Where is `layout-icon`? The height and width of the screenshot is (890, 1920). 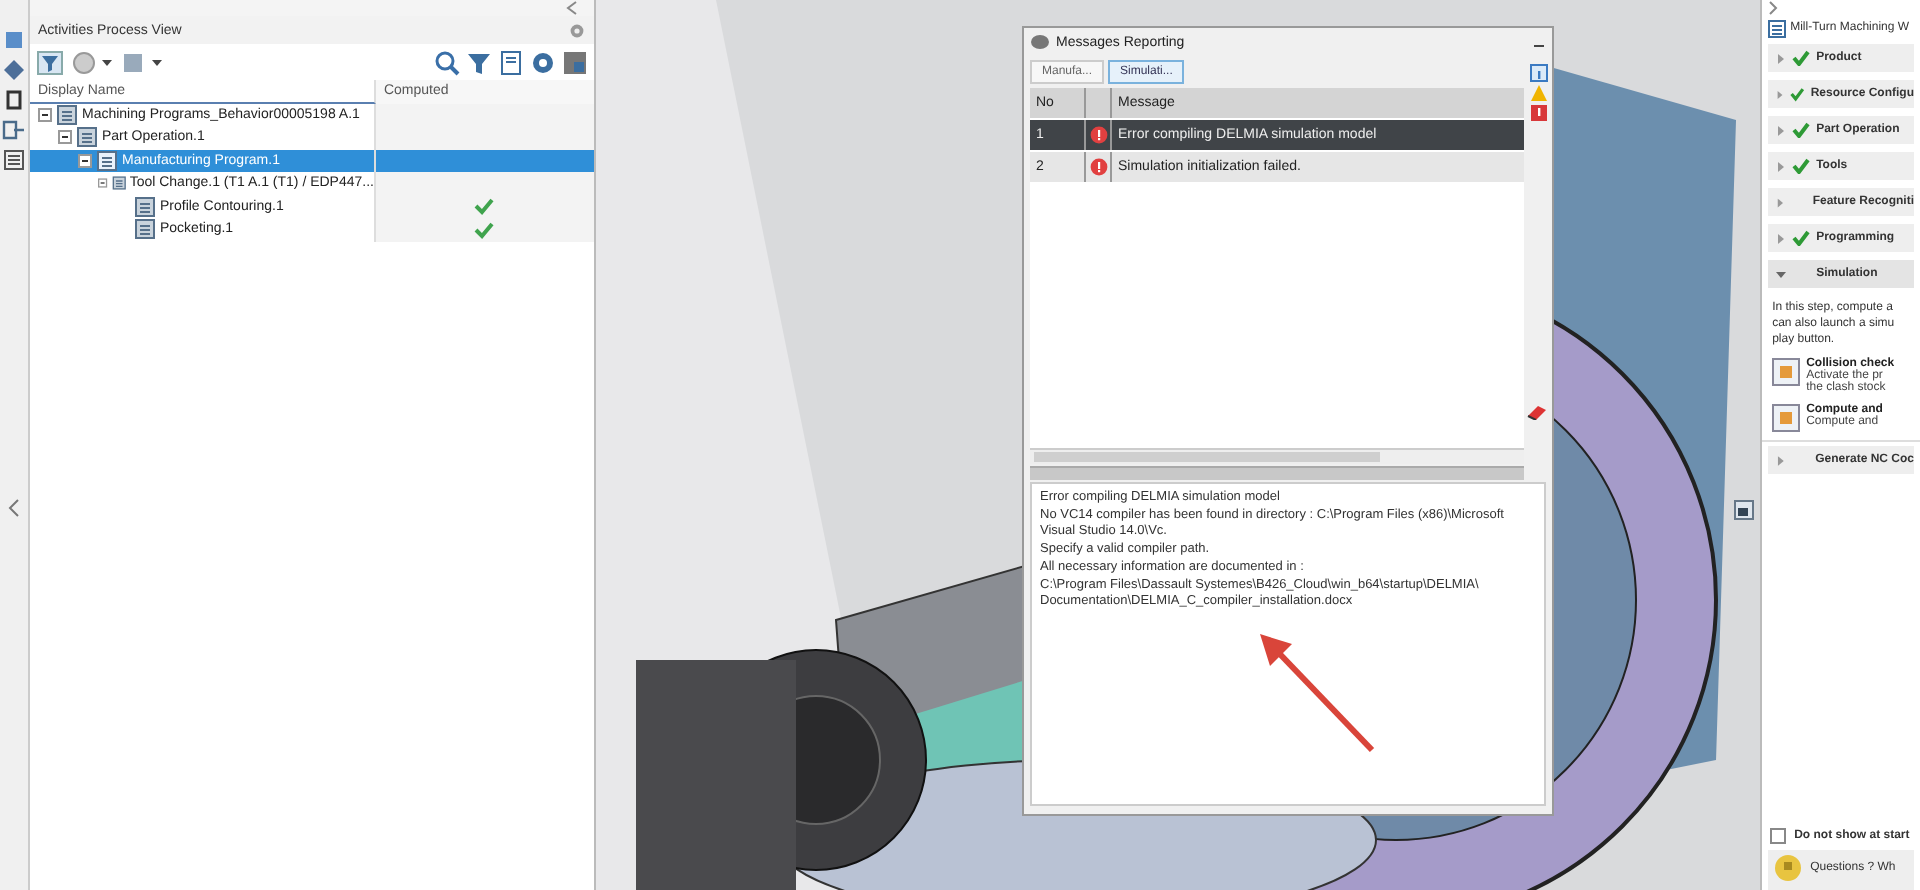 layout-icon is located at coordinates (574, 62).